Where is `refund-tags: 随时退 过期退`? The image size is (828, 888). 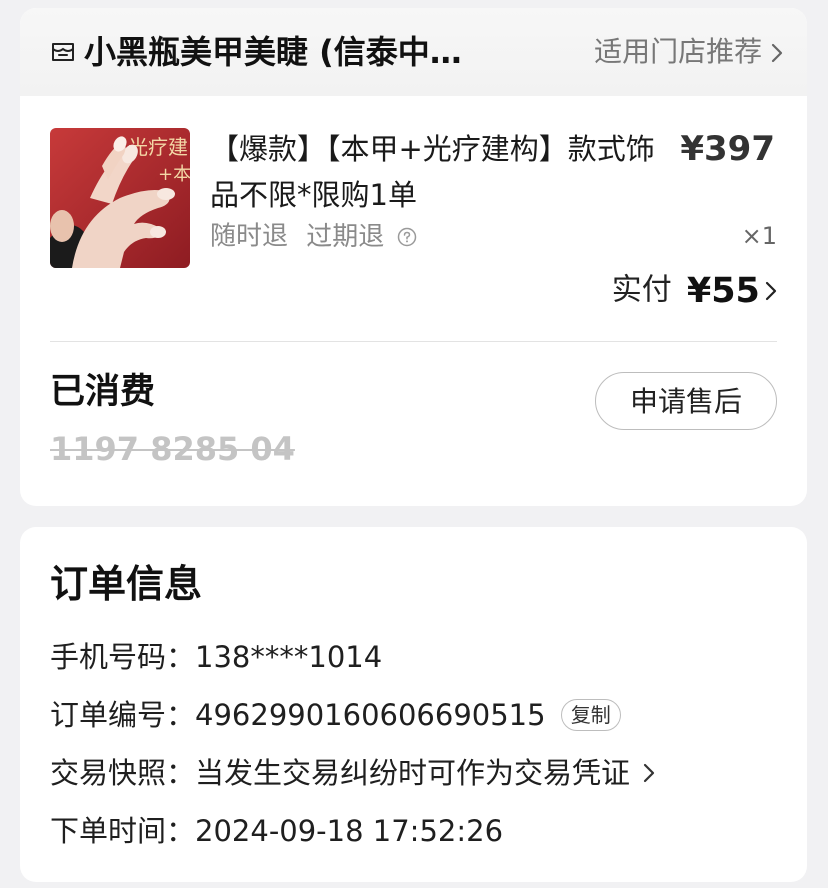 refund-tags: 随时退 过期退 is located at coordinates (313, 236).